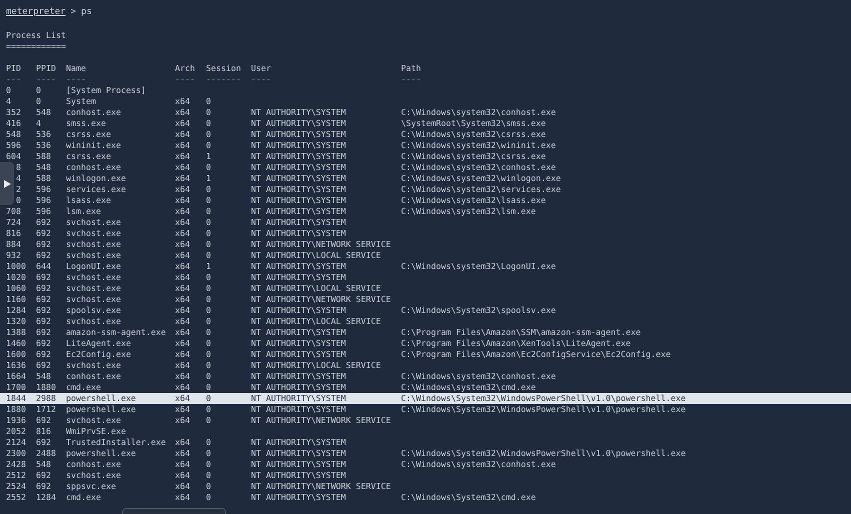 The image size is (851, 514). What do you see at coordinates (13, 112) in the screenshot?
I see `table-cell: 352` at bounding box center [13, 112].